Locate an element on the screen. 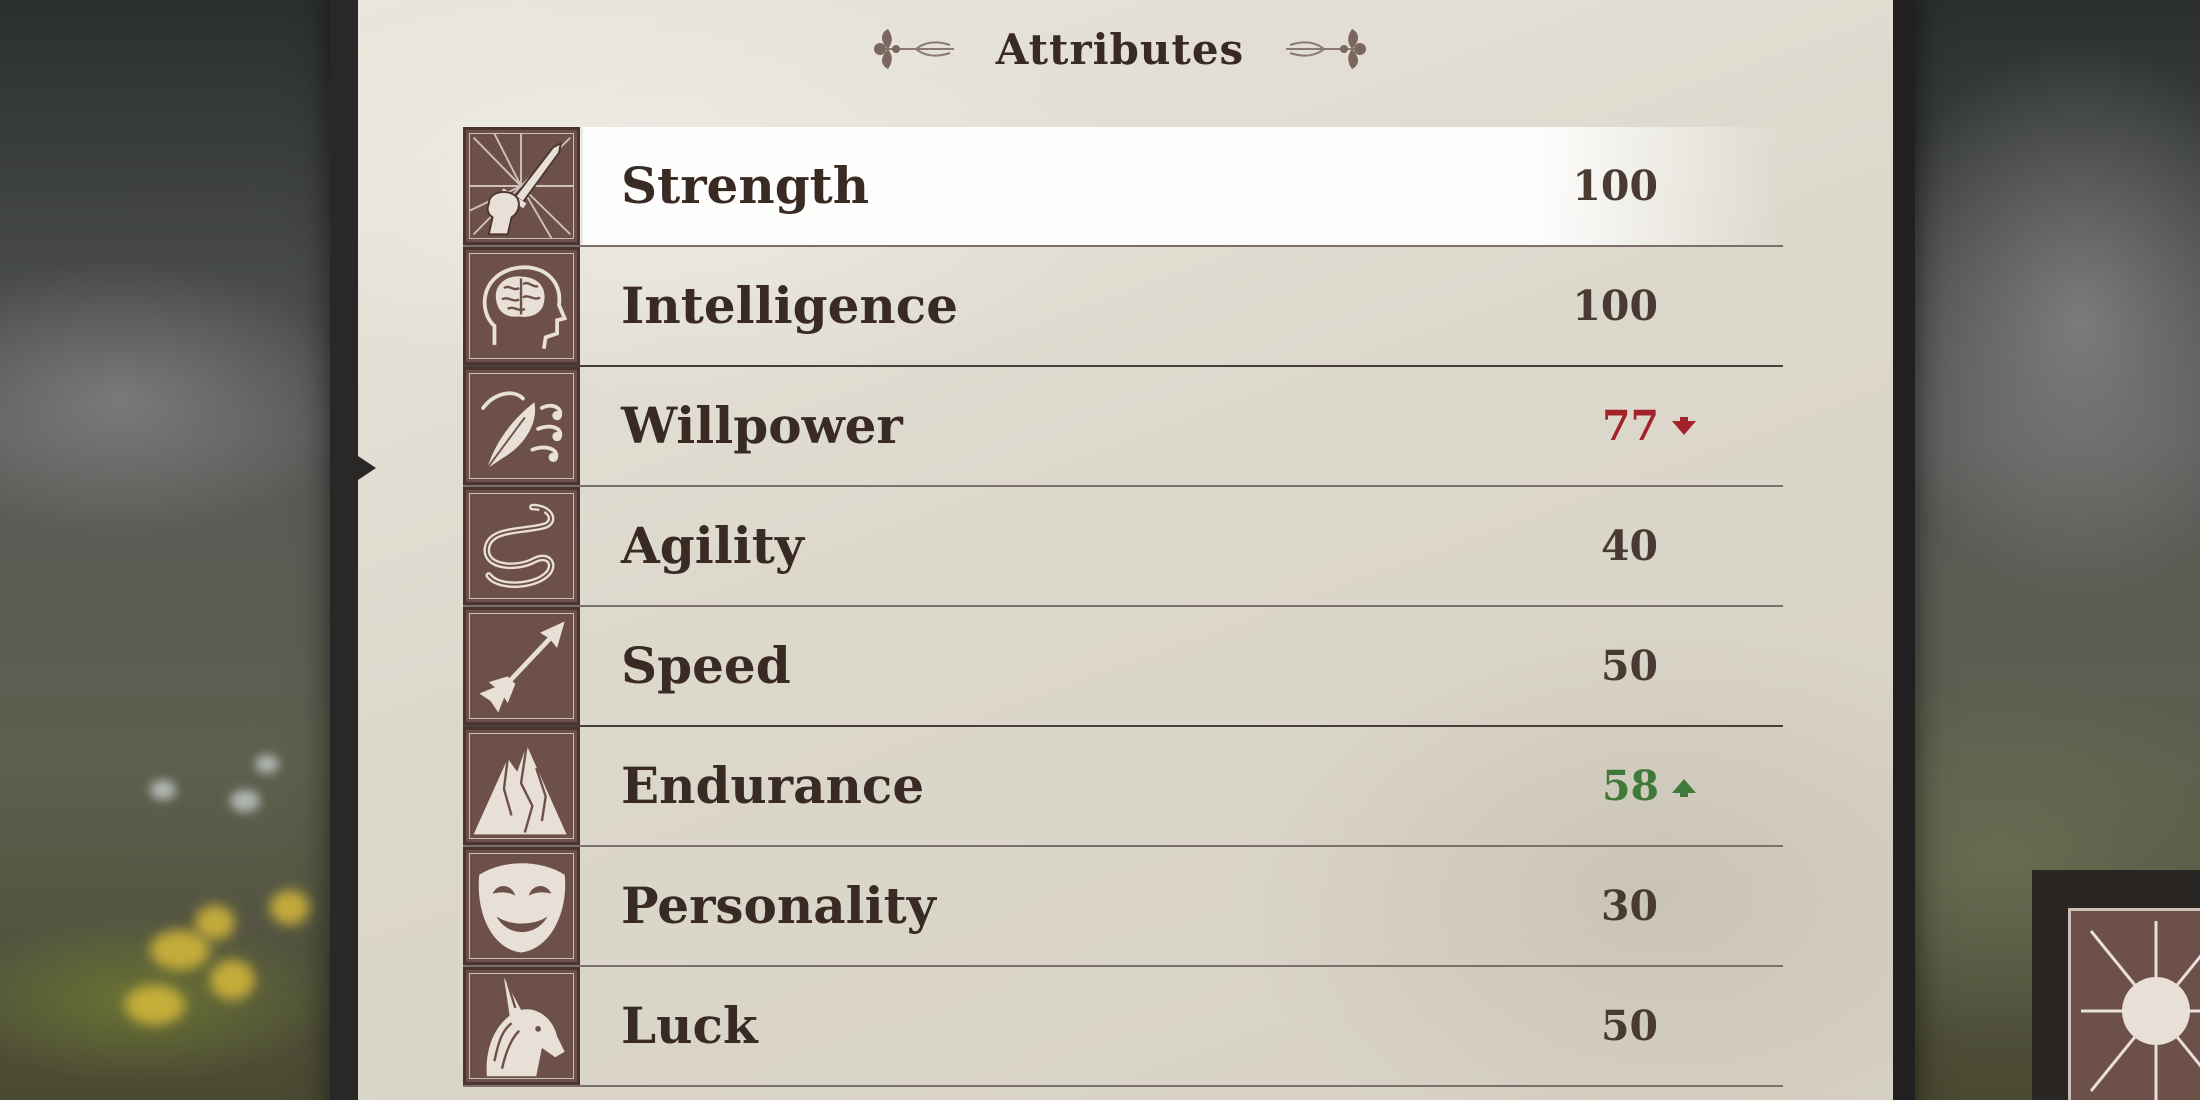  left-flourish-icon is located at coordinates (911, 49).